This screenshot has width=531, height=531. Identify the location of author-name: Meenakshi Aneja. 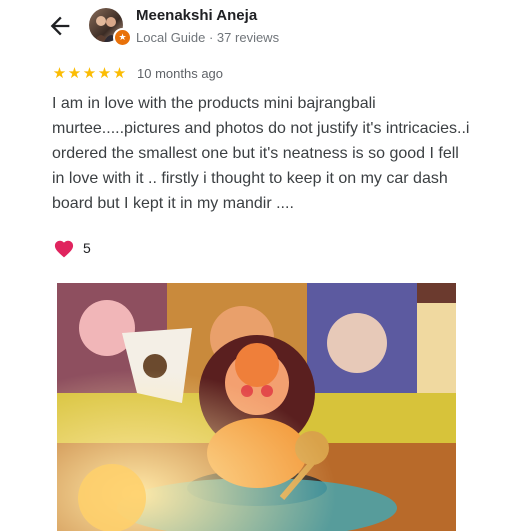
(196, 15).